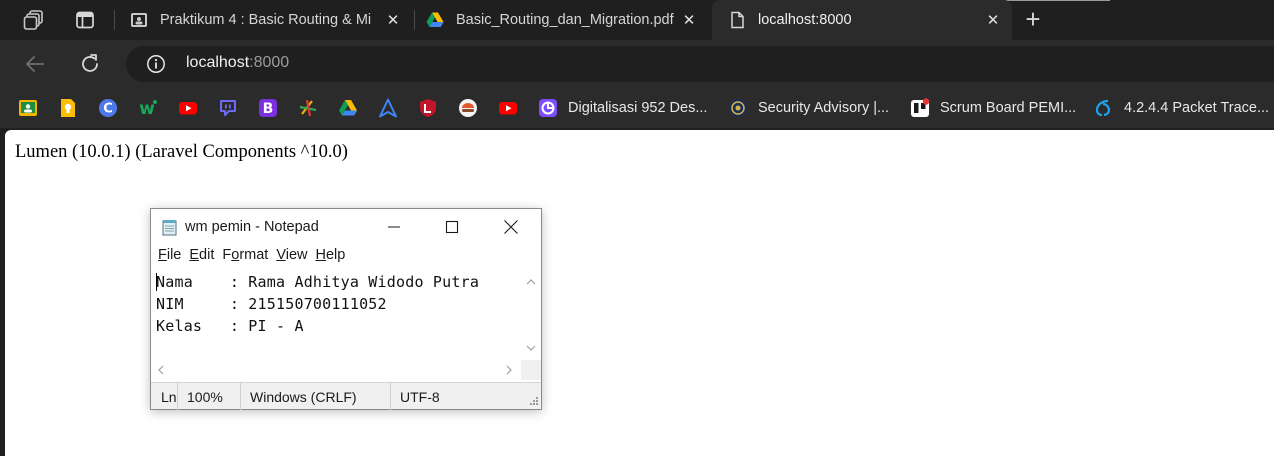  I want to click on tab-title: Basic_Routing_dan_Migration.pdf, so click(565, 20).